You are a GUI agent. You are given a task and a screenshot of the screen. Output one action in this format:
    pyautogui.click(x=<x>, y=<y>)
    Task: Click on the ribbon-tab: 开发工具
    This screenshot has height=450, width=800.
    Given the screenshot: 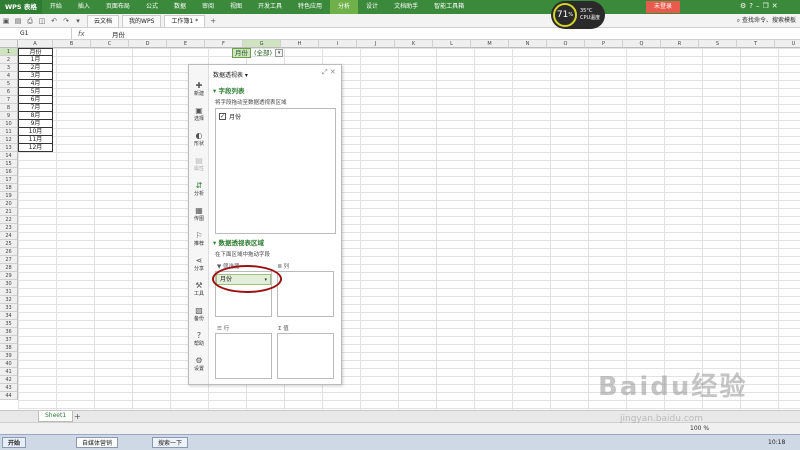 What is the action you would take?
    pyautogui.click(x=270, y=7)
    